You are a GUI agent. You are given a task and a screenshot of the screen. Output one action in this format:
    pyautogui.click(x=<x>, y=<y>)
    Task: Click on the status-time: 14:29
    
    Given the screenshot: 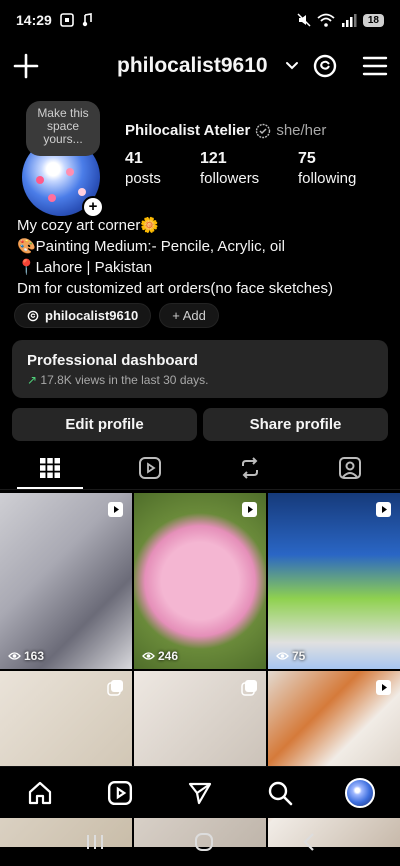 What is the action you would take?
    pyautogui.click(x=34, y=20)
    